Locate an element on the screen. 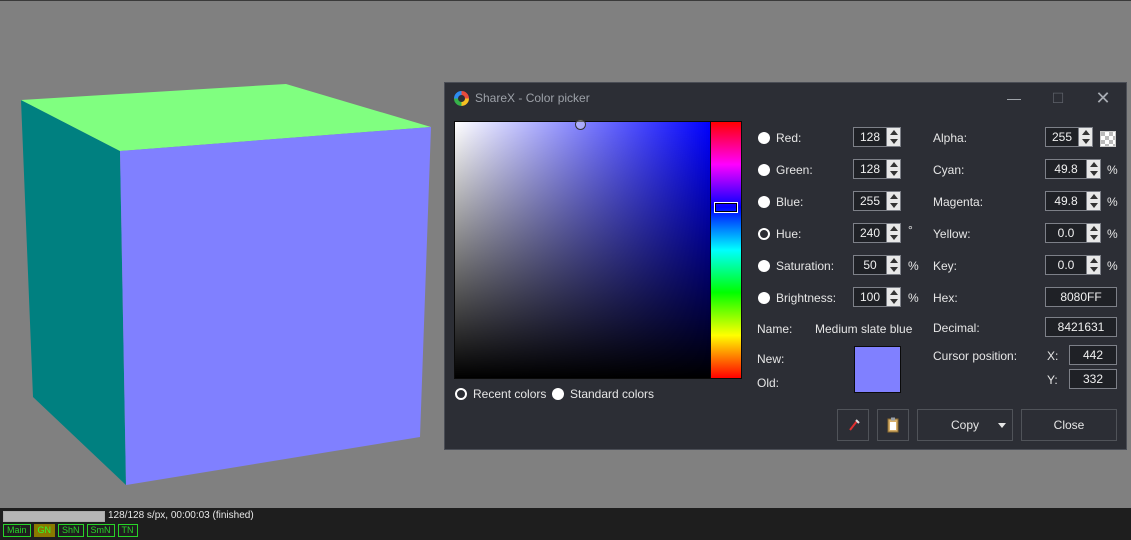  new-color-swatch is located at coordinates (877, 358).